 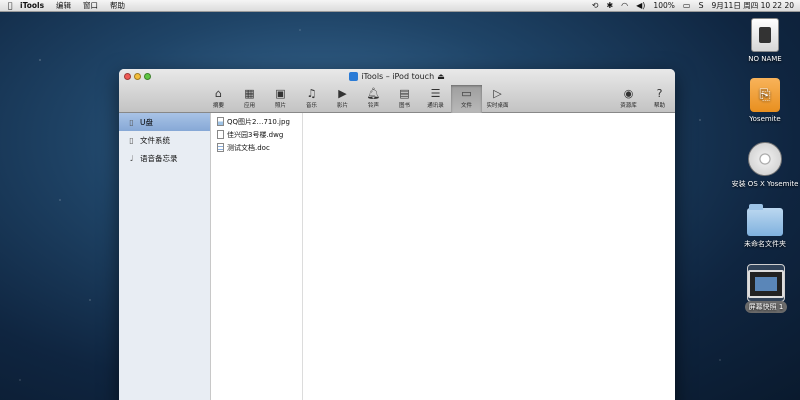 What do you see at coordinates (766, 307) in the screenshot?
I see `desktop-icon-label: 屏幕快照 1` at bounding box center [766, 307].